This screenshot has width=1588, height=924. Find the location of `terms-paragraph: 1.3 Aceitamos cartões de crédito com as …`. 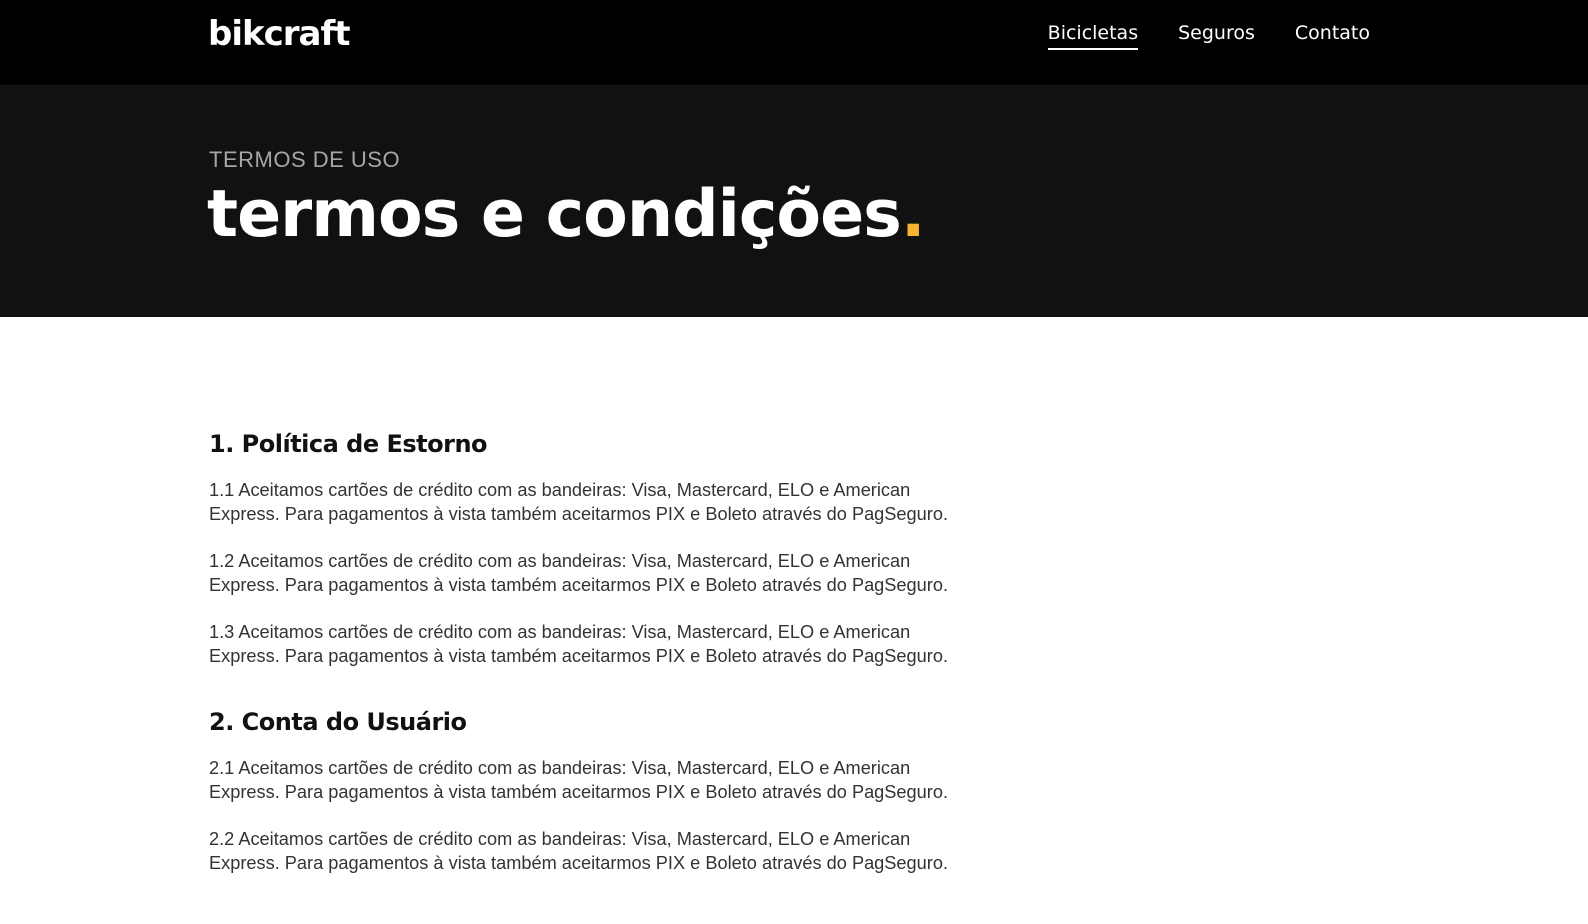

terms-paragraph: 1.3 Aceitamos cartões de crédito com as … is located at coordinates (579, 644).